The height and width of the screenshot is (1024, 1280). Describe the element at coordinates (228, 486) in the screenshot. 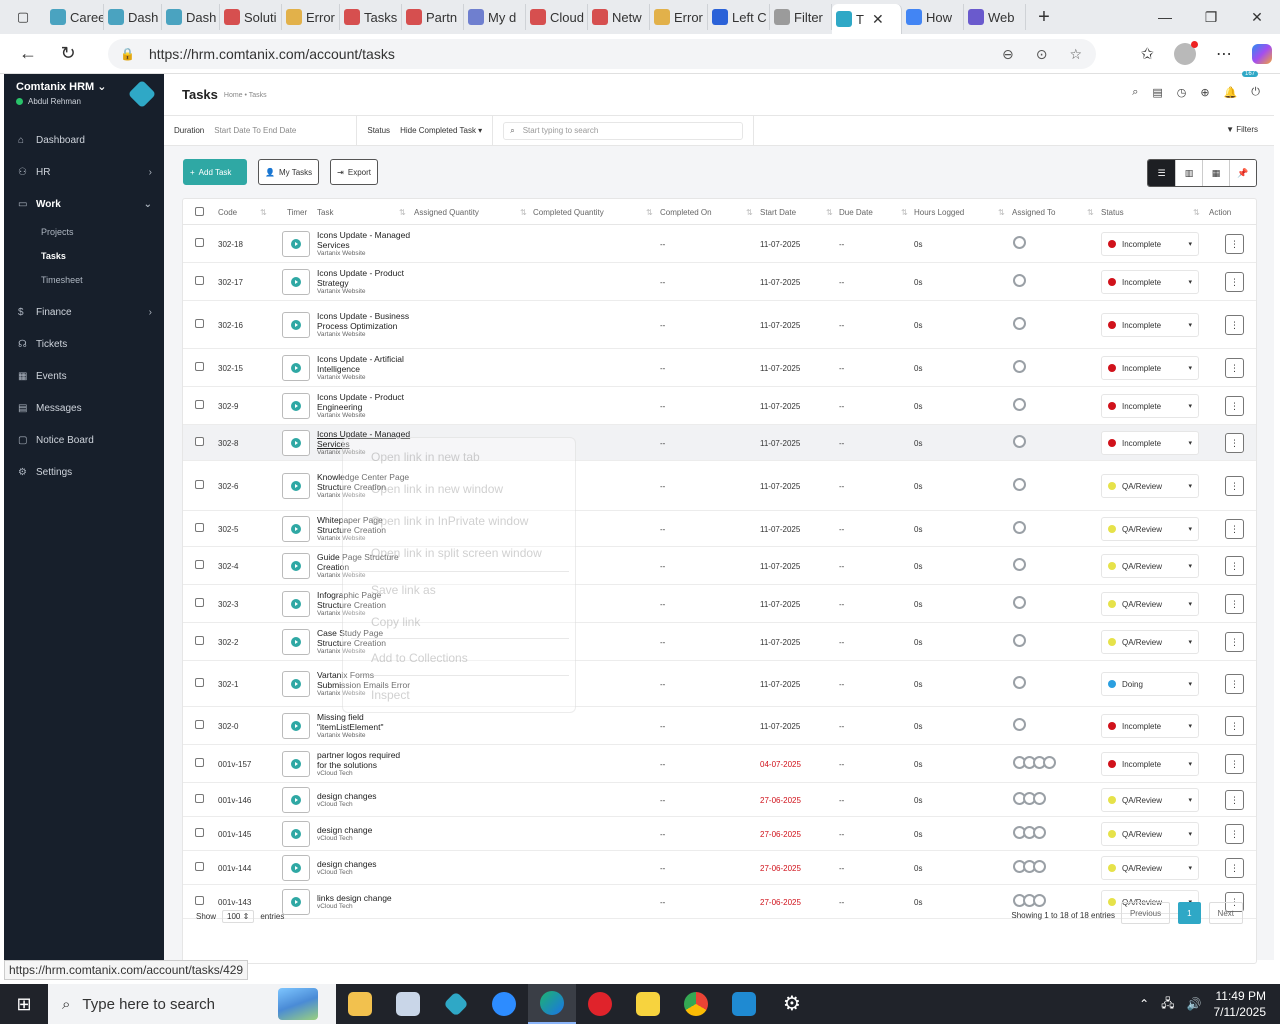

I see `task-code: 302-6` at that location.